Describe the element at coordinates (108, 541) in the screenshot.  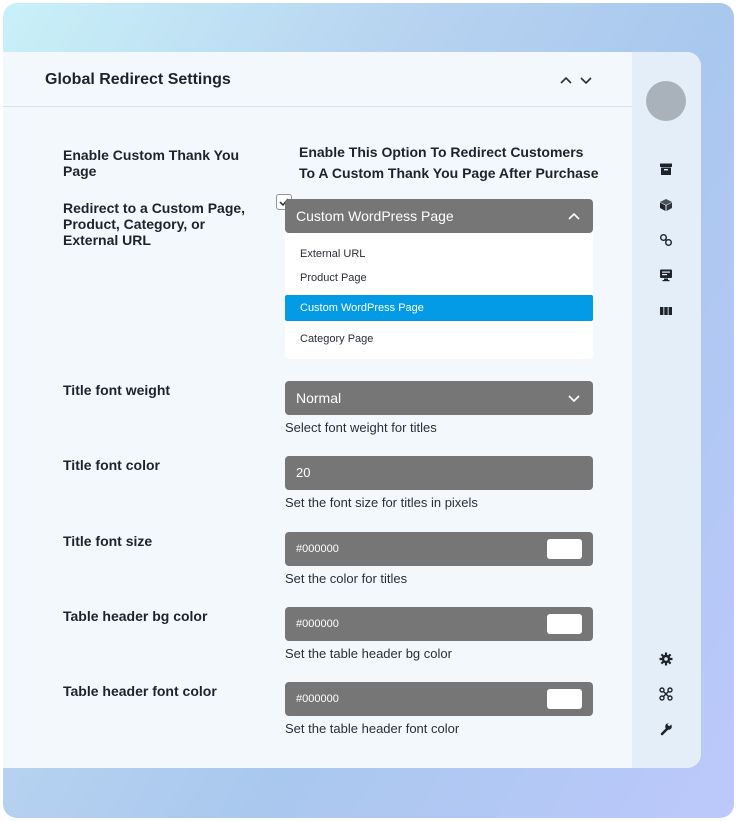
I see `title-font-size-label: Title font size` at that location.